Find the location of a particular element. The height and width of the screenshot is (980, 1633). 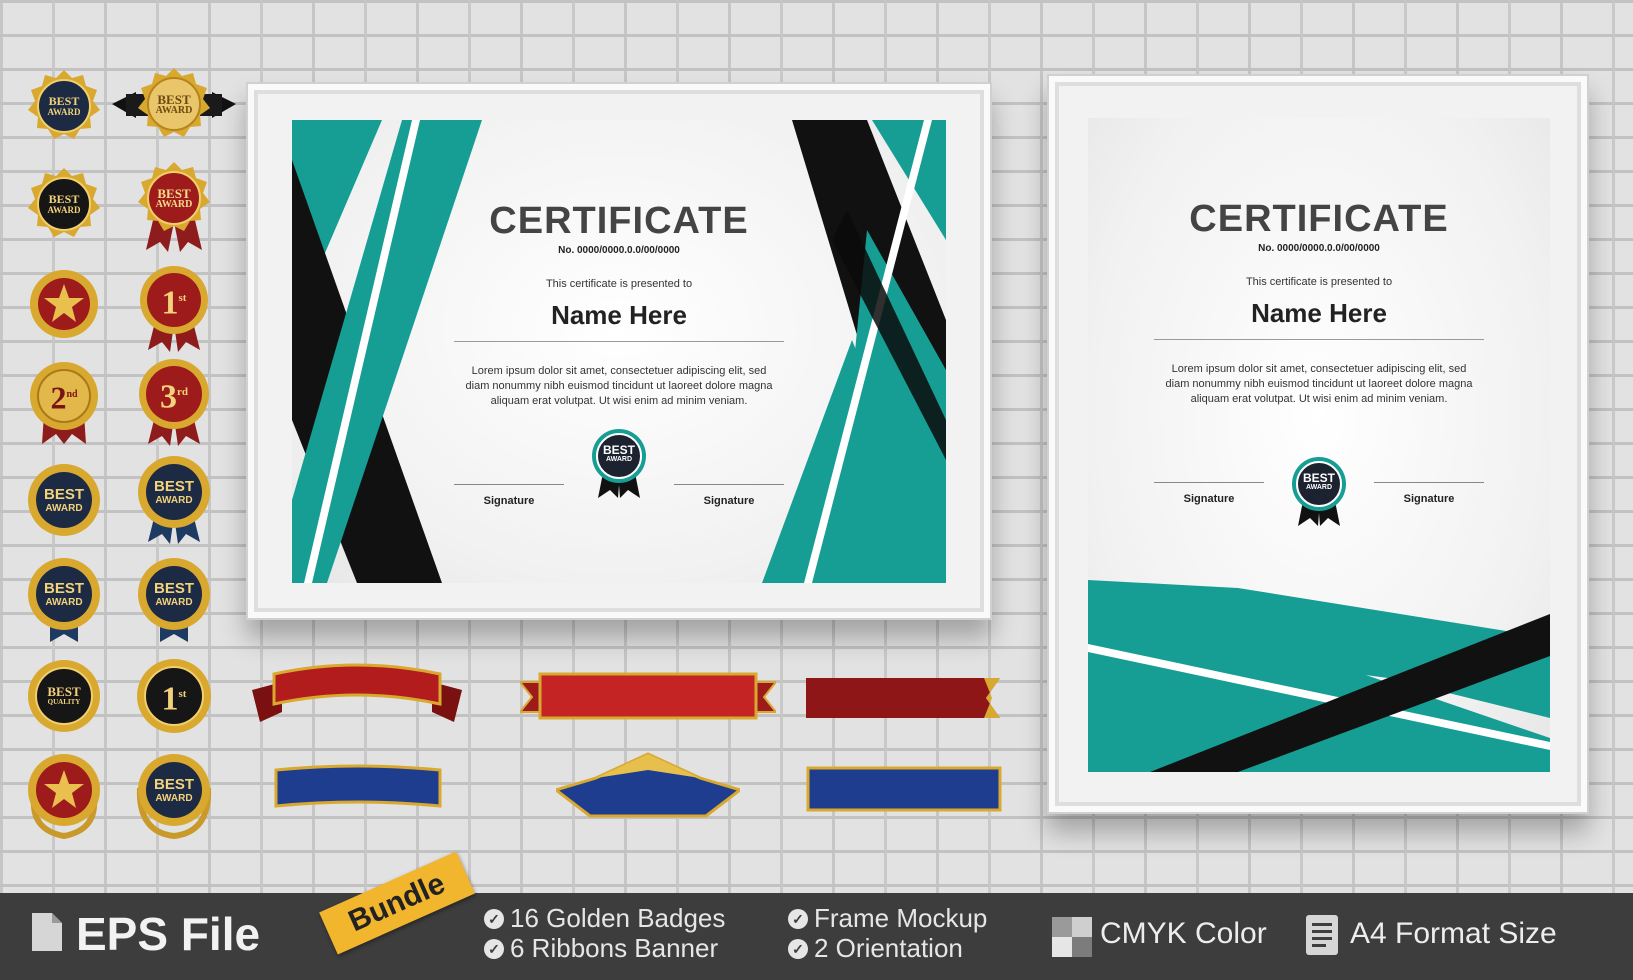

ribbon-blue-crown is located at coordinates (648, 785).